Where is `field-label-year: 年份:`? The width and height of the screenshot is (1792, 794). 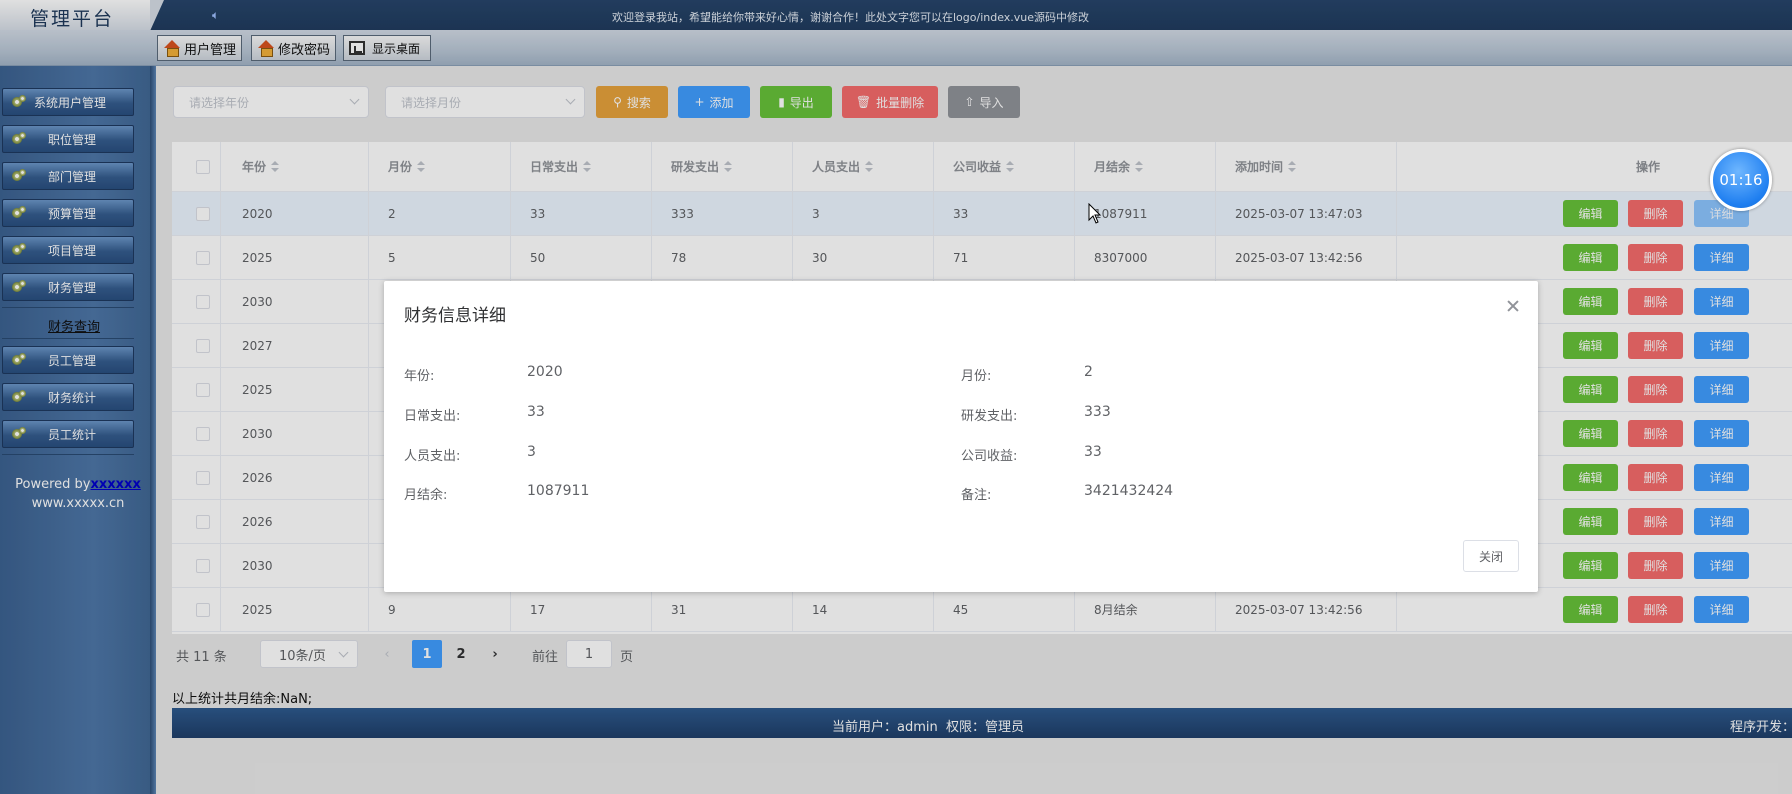
field-label-year: 年份: is located at coordinates (419, 376).